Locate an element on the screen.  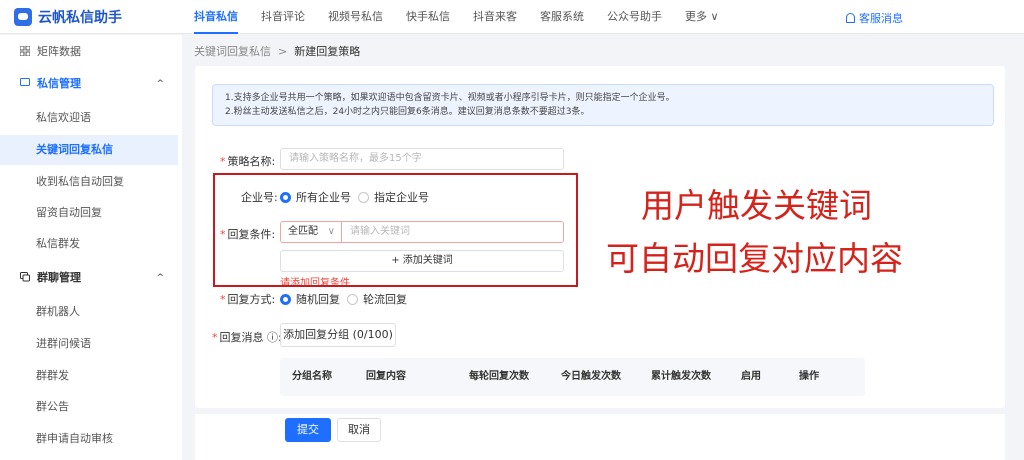
sidebar-item-group-notice: 群公告 is located at coordinates (89, 407).